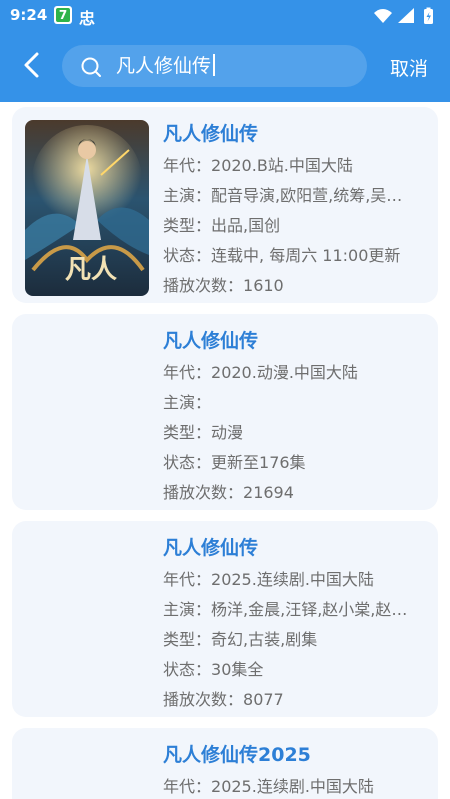 The height and width of the screenshot is (799, 450). Describe the element at coordinates (223, 699) in the screenshot. I see `result-plays: 播放次数：8077` at that location.